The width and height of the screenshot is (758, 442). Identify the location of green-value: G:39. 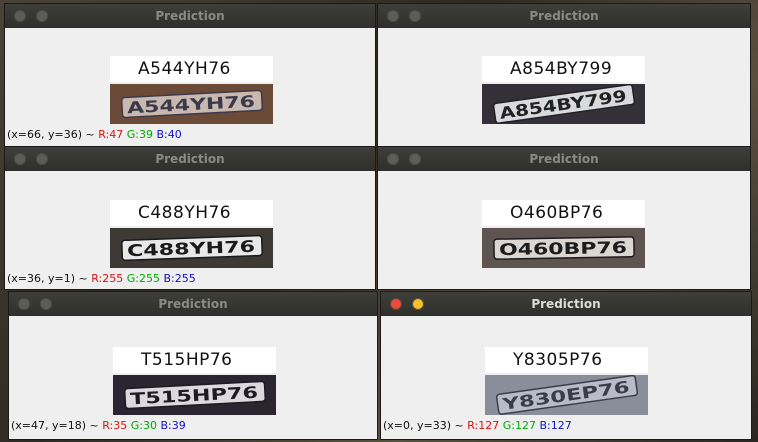
(139, 134).